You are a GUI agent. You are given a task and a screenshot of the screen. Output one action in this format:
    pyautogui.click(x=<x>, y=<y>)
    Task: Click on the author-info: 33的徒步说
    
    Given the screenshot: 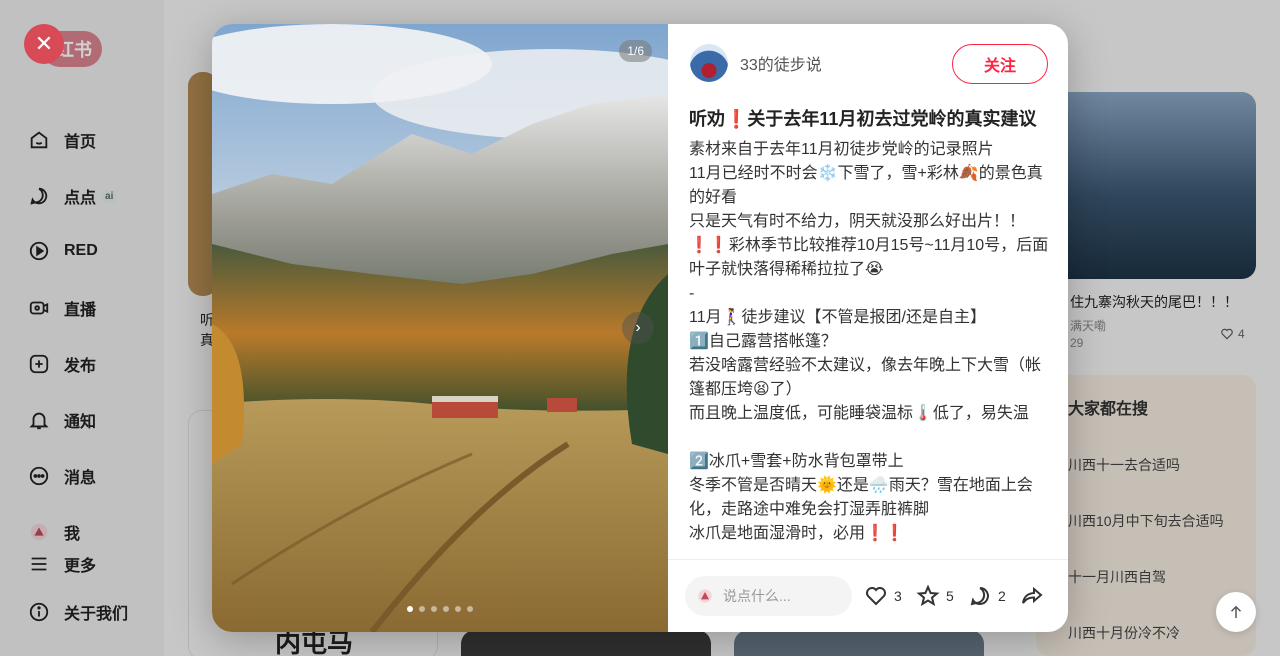 What is the action you would take?
    pyautogui.click(x=756, y=63)
    